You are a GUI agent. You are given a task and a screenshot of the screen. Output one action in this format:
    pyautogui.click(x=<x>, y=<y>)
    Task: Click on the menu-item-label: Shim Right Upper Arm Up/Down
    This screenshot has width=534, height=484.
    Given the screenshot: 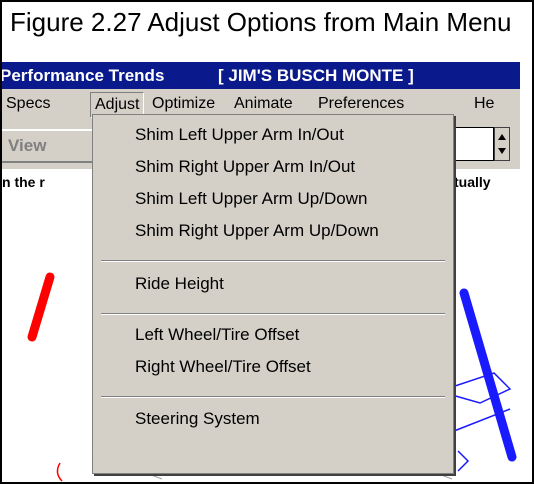 What is the action you would take?
    pyautogui.click(x=257, y=230)
    